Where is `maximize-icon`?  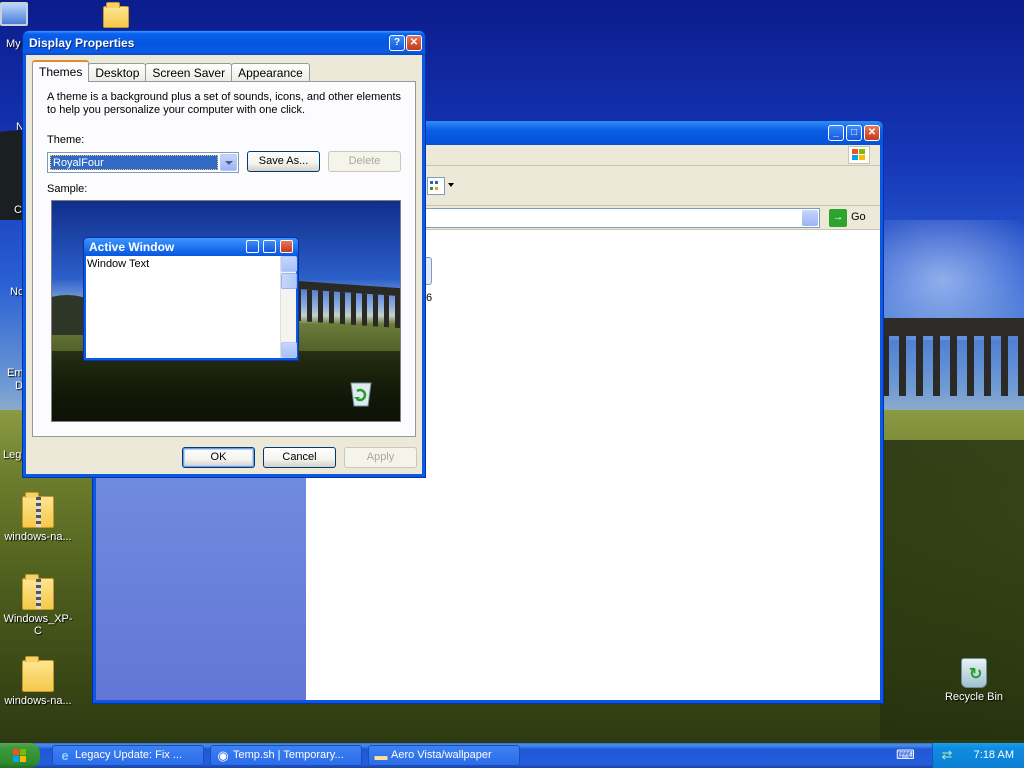 maximize-icon is located at coordinates (269, 246).